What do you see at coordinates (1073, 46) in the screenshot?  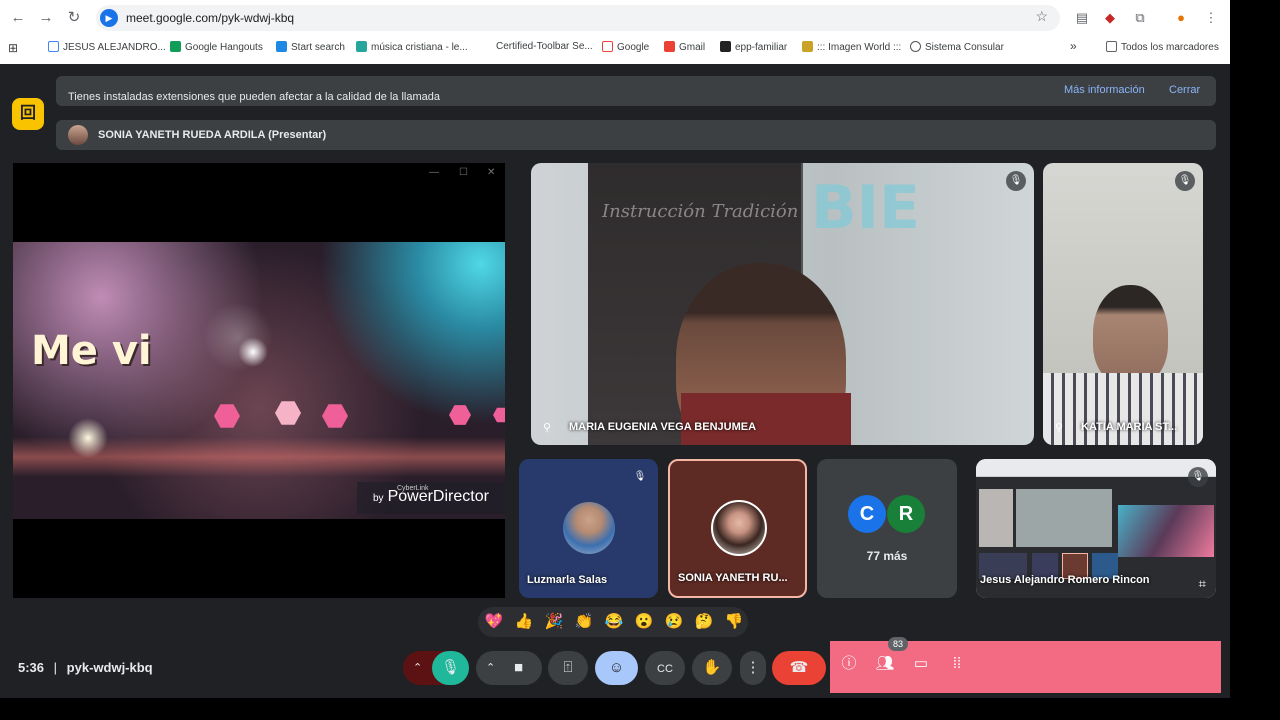 I see `bookmarks-overflow-icon: »` at bounding box center [1073, 46].